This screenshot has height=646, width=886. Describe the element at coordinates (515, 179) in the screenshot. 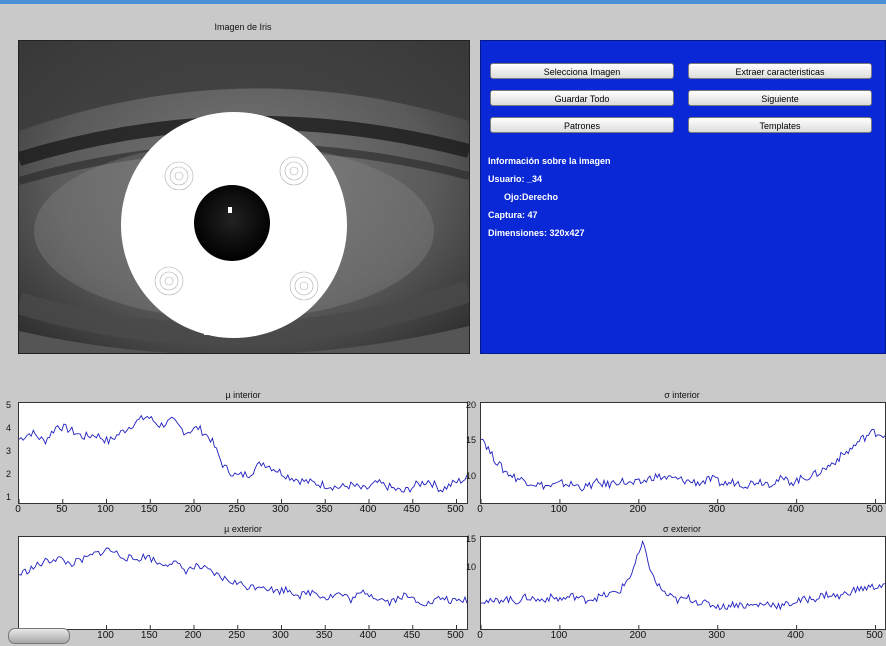

I see `info-user: Usuario: _34` at that location.